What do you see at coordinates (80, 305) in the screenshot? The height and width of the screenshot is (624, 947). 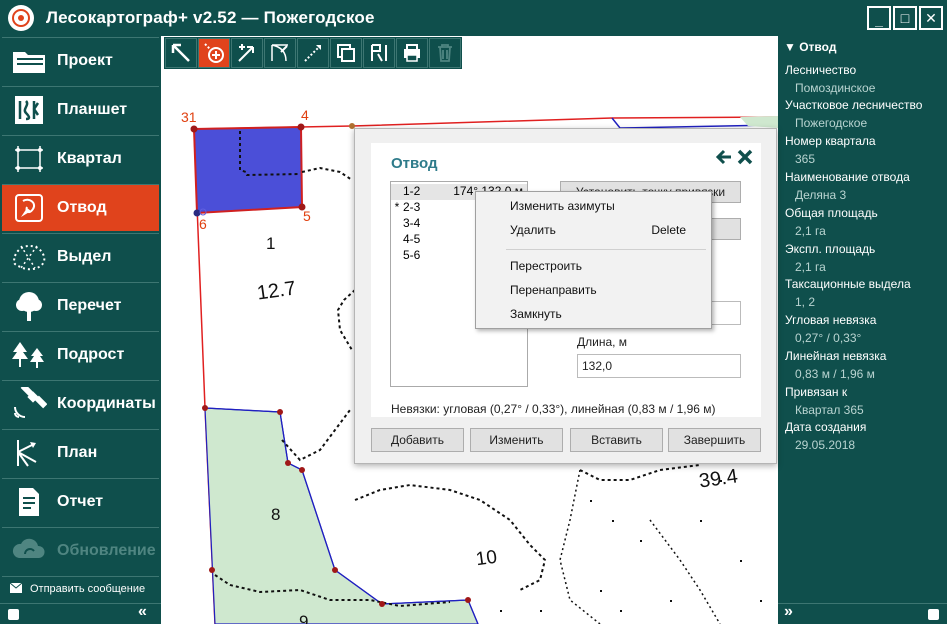 I see `sidebar-item-count: Перечет` at bounding box center [80, 305].